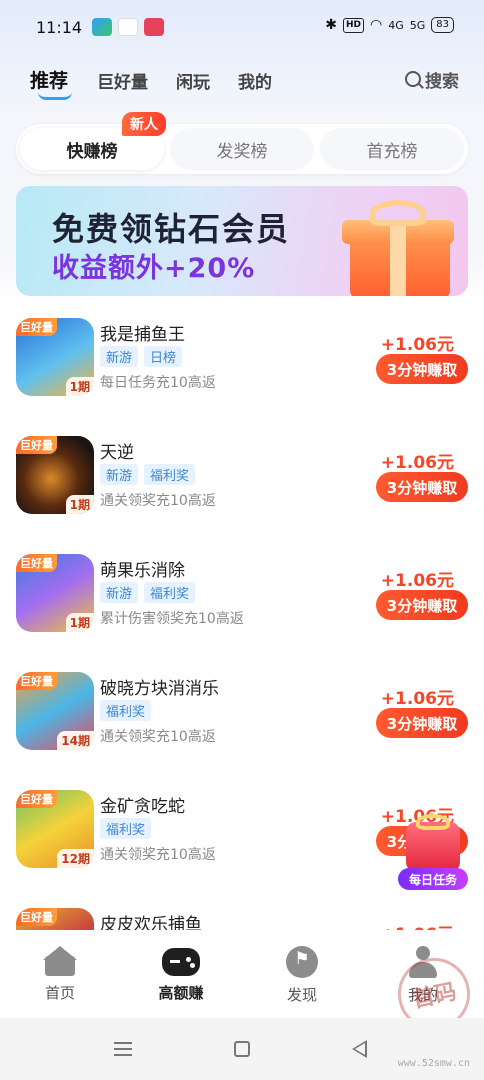 The width and height of the screenshot is (484, 1080). What do you see at coordinates (255, 80) in the screenshot?
I see `tab-mine: 我的` at bounding box center [255, 80].